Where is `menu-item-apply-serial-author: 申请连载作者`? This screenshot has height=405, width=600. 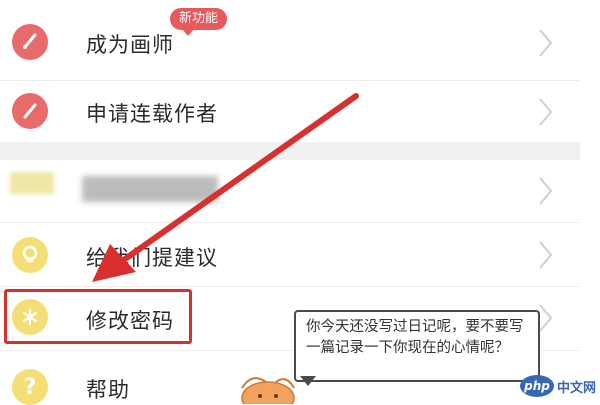
menu-item-apply-serial-author: 申请连载作者 is located at coordinates (290, 111).